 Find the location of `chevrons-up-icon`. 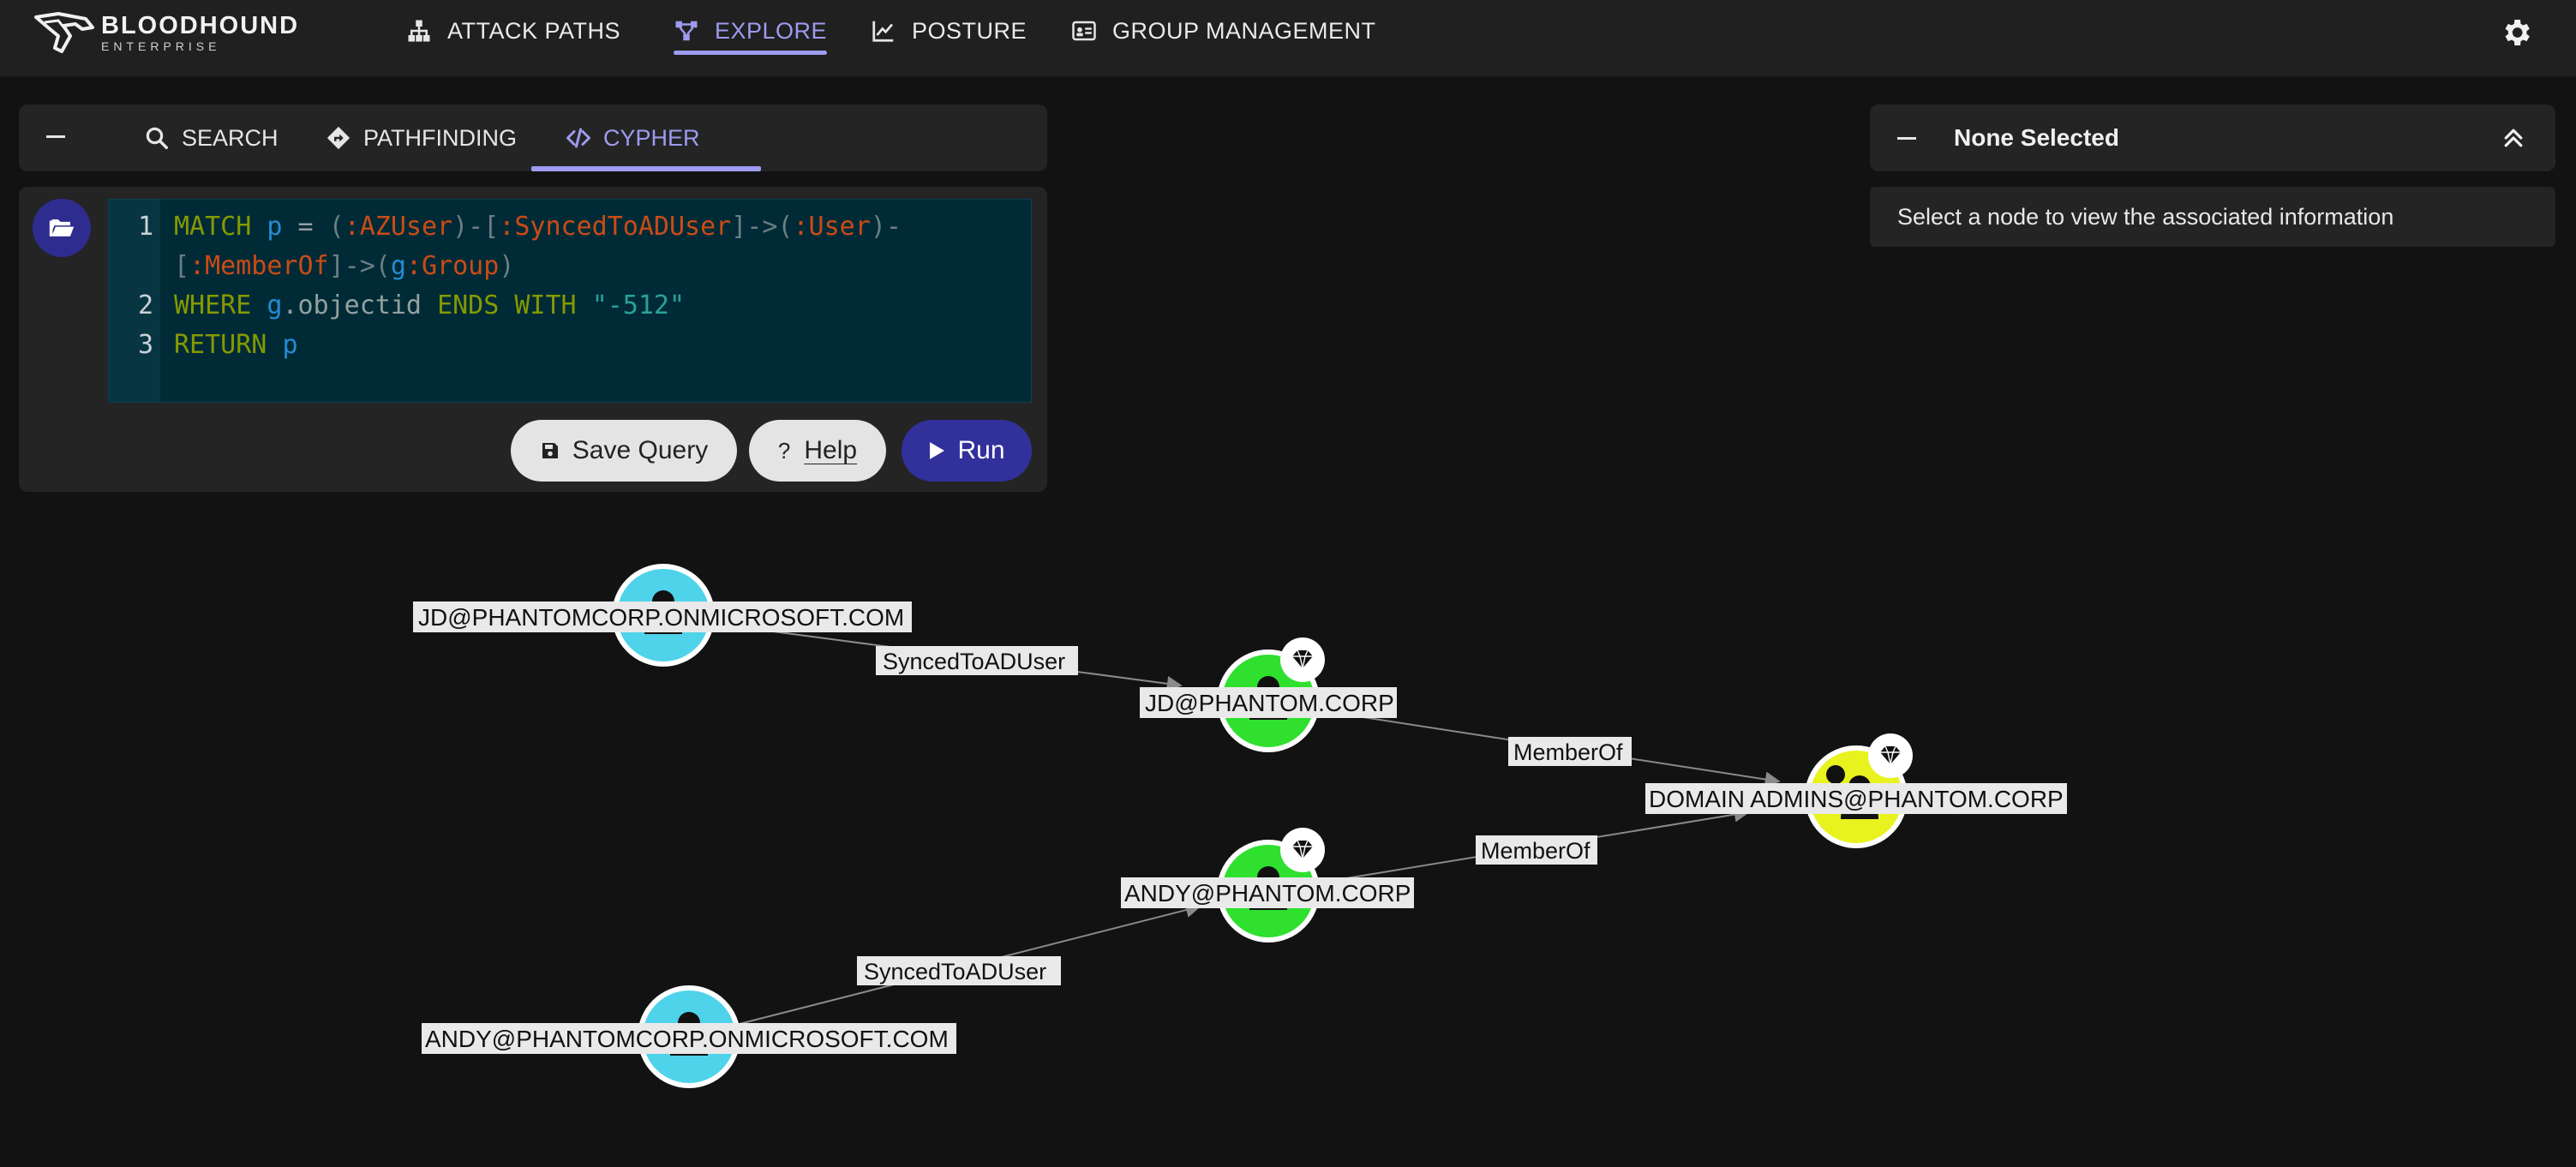

chevrons-up-icon is located at coordinates (2513, 138).